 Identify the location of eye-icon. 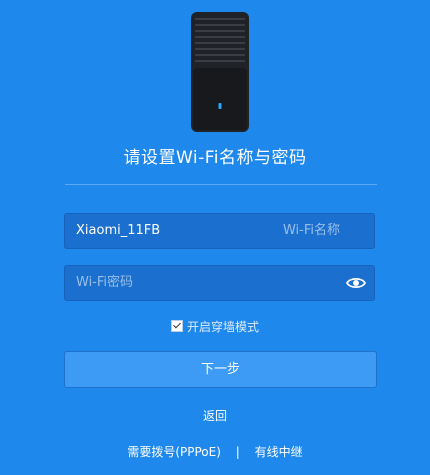
(356, 283).